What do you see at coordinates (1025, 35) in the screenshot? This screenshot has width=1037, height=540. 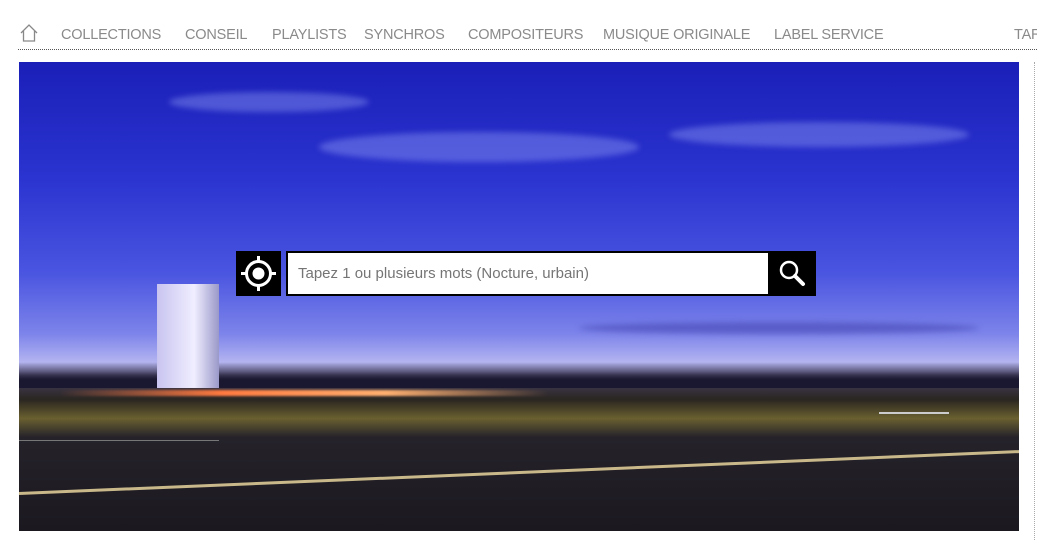 I see `nav-tarifs: TAR` at bounding box center [1025, 35].